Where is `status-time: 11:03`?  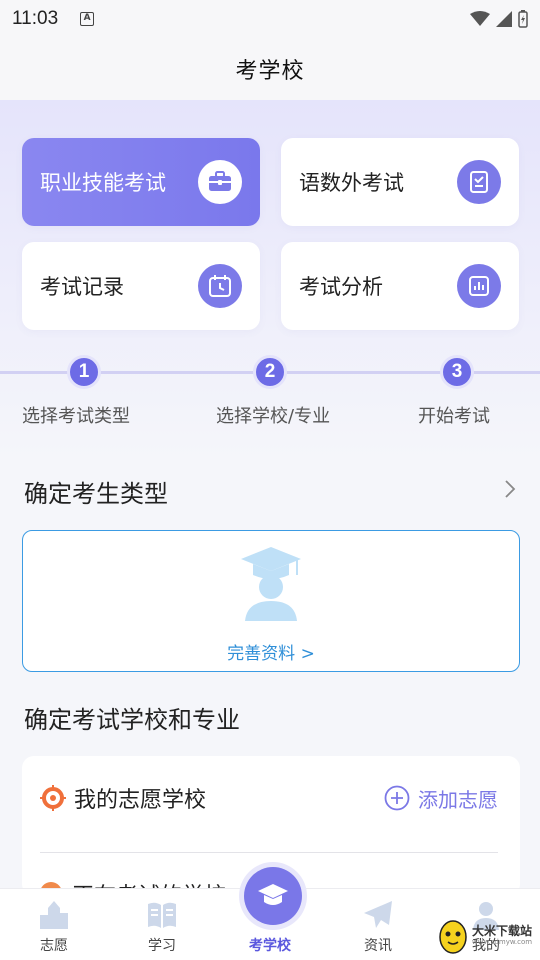
status-time: 11:03 is located at coordinates (35, 18).